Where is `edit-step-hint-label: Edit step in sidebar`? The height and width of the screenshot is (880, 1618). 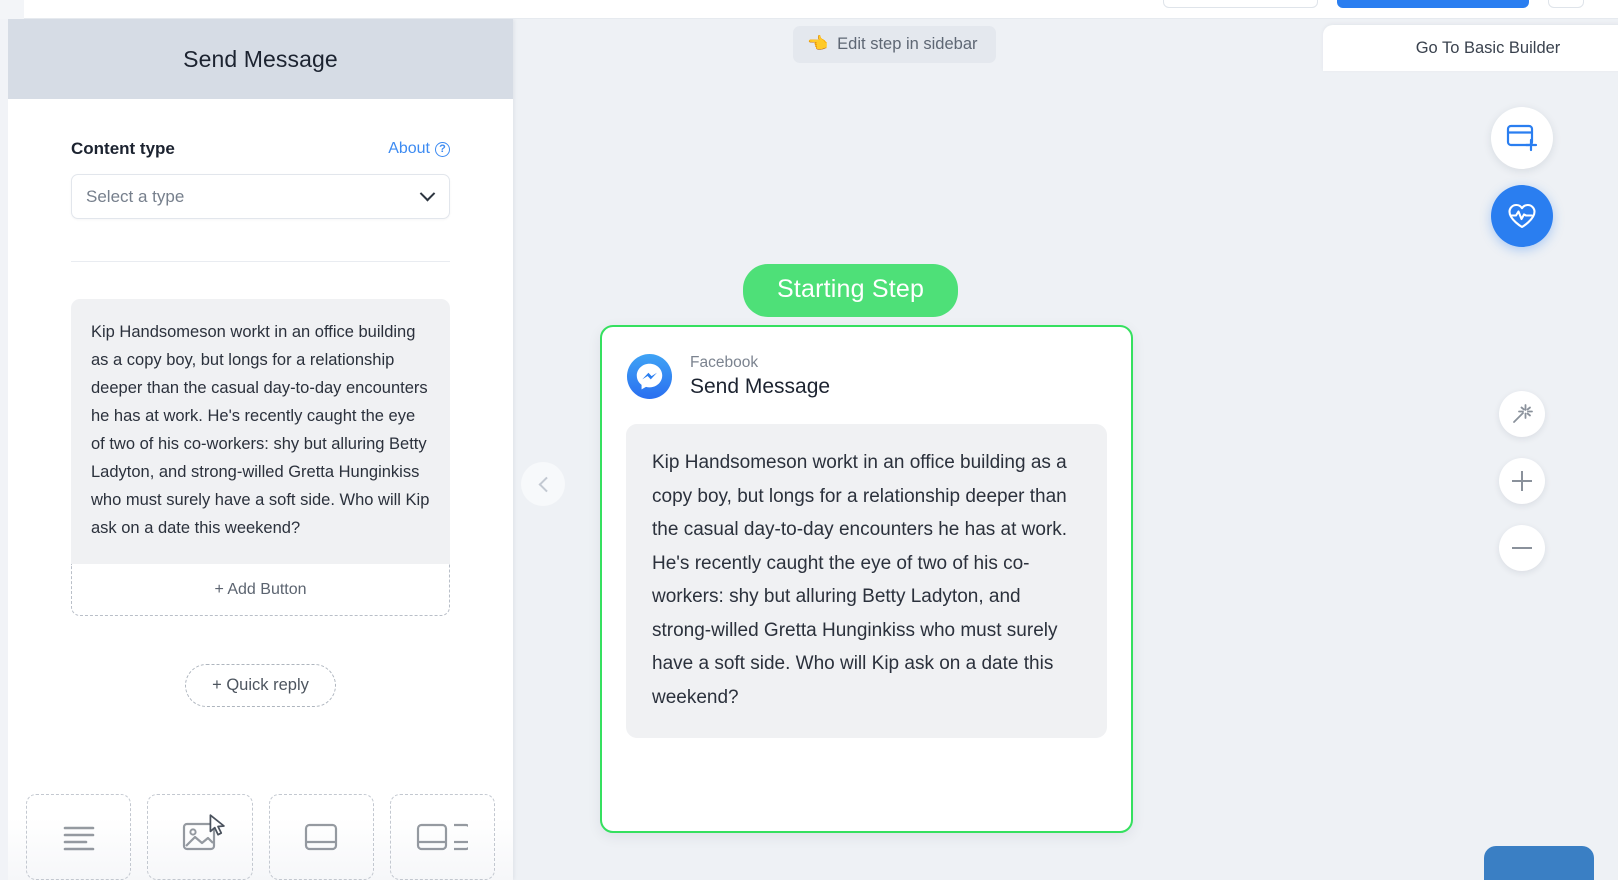
edit-step-hint-label: Edit step in sidebar is located at coordinates (907, 43).